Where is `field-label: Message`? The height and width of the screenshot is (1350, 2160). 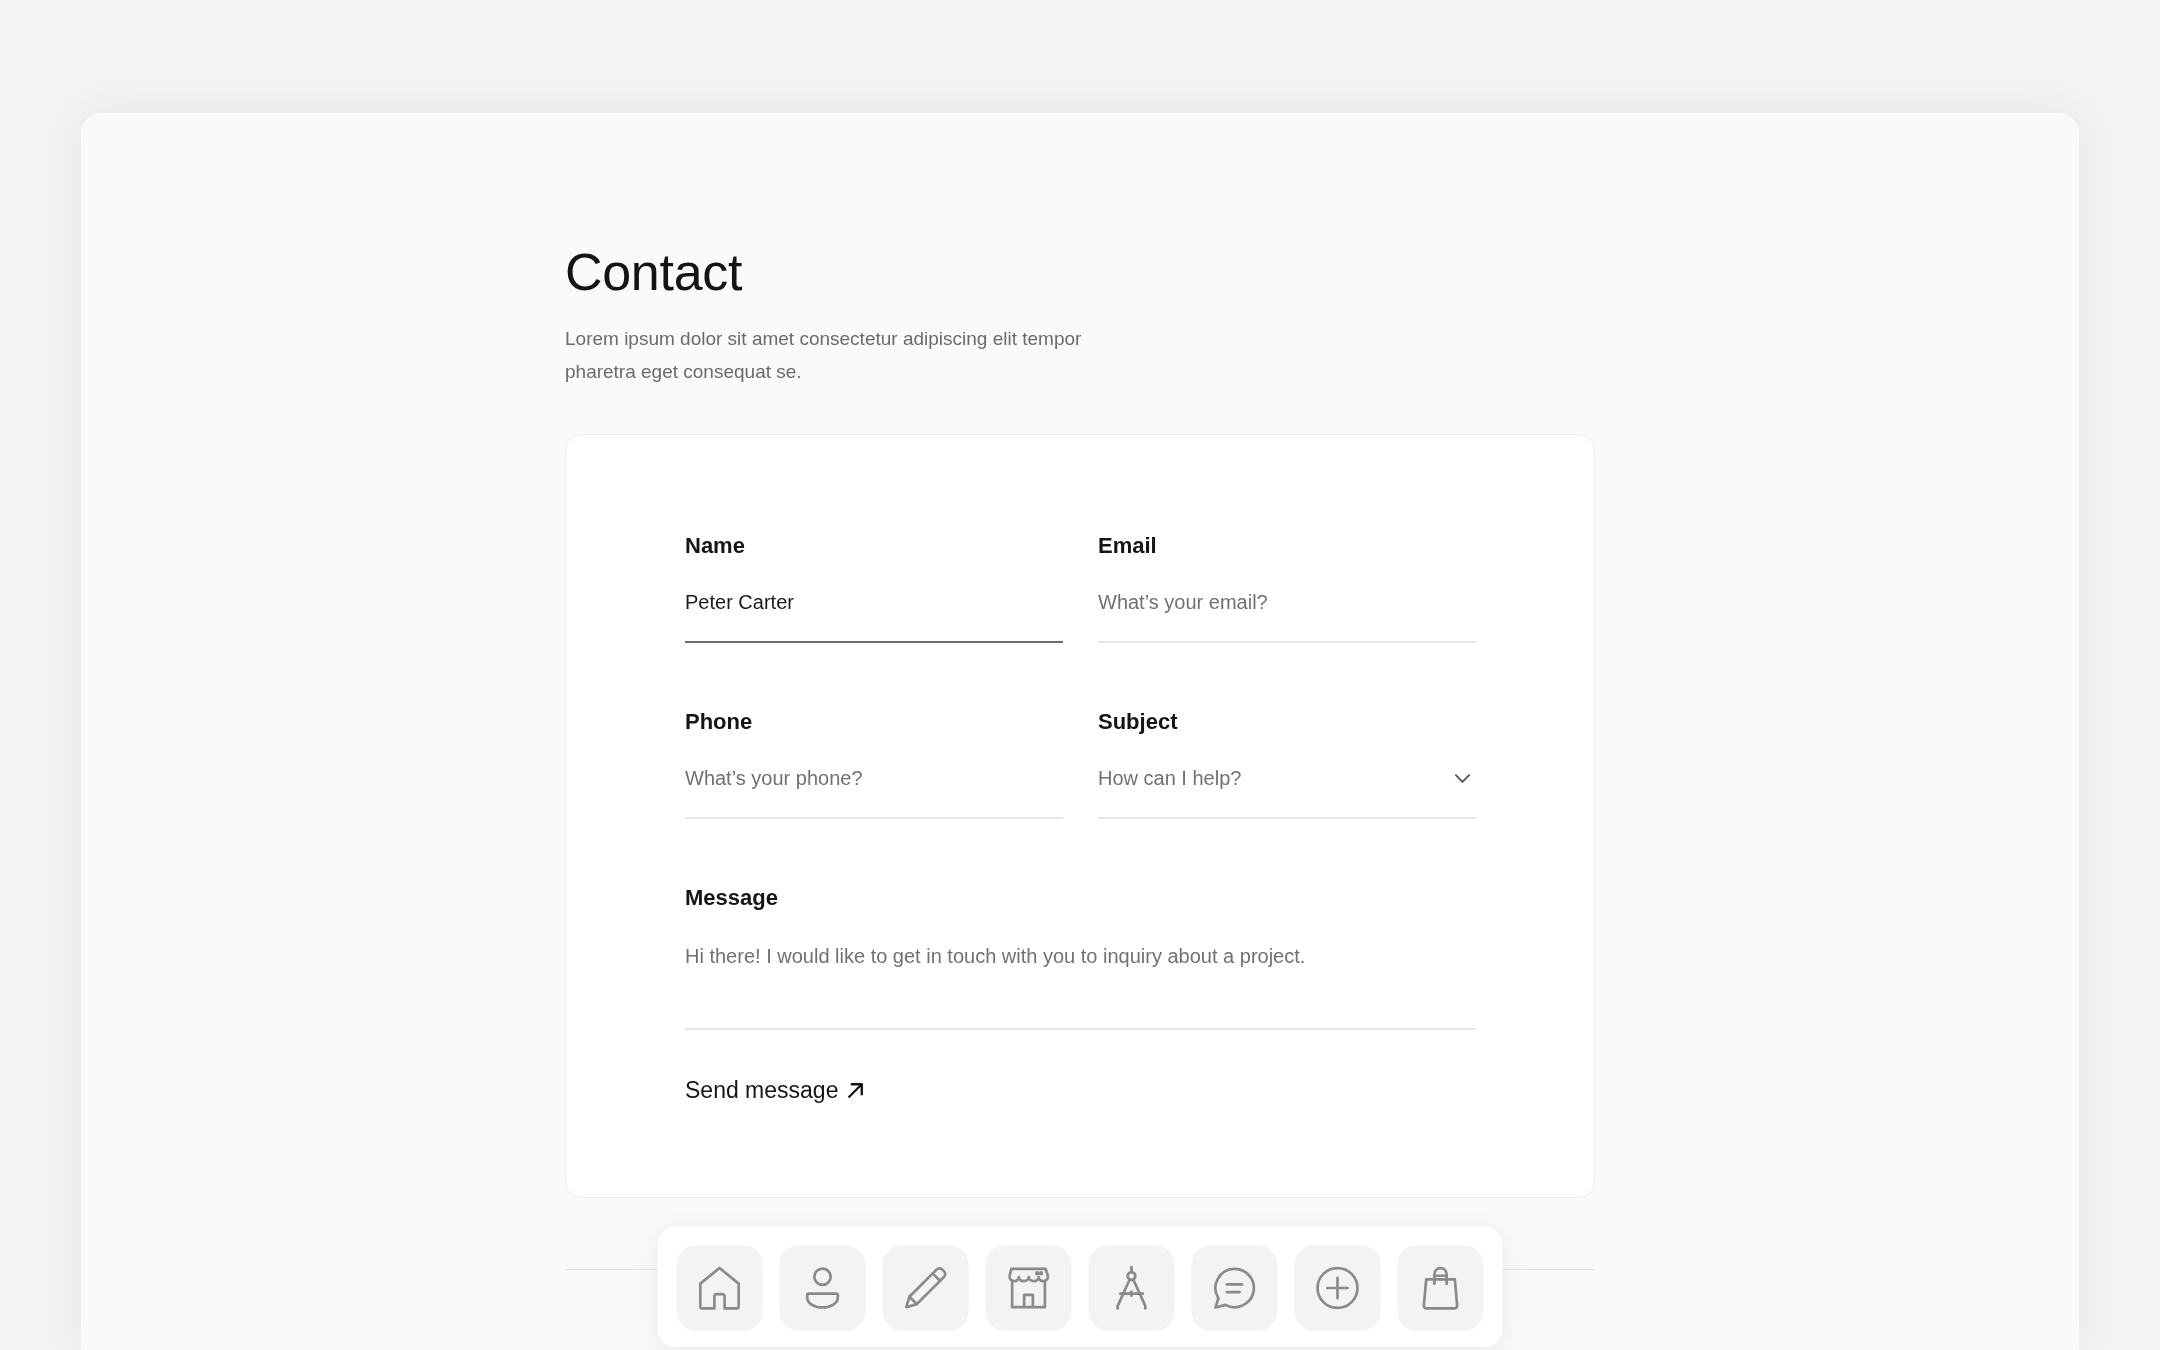
field-label: Message is located at coordinates (732, 898).